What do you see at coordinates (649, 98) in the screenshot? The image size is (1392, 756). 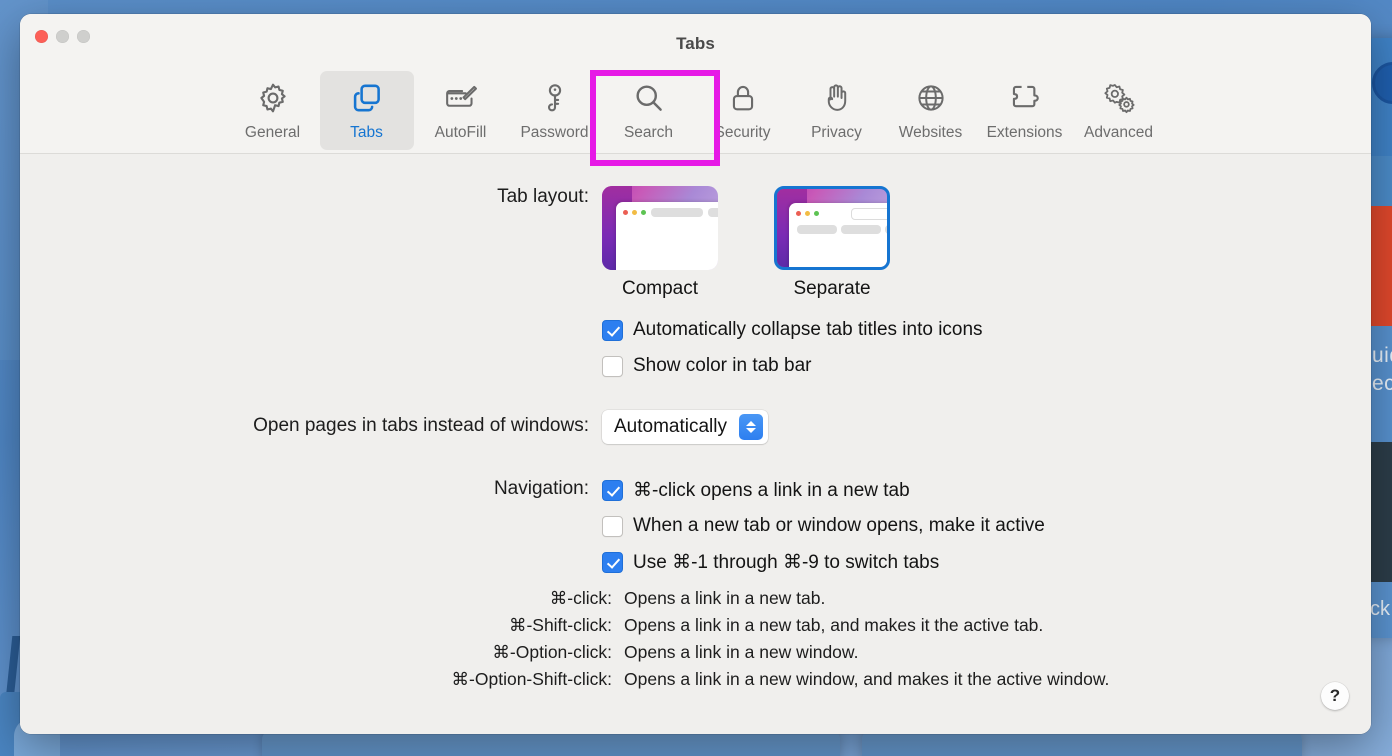 I see `search-icon` at bounding box center [649, 98].